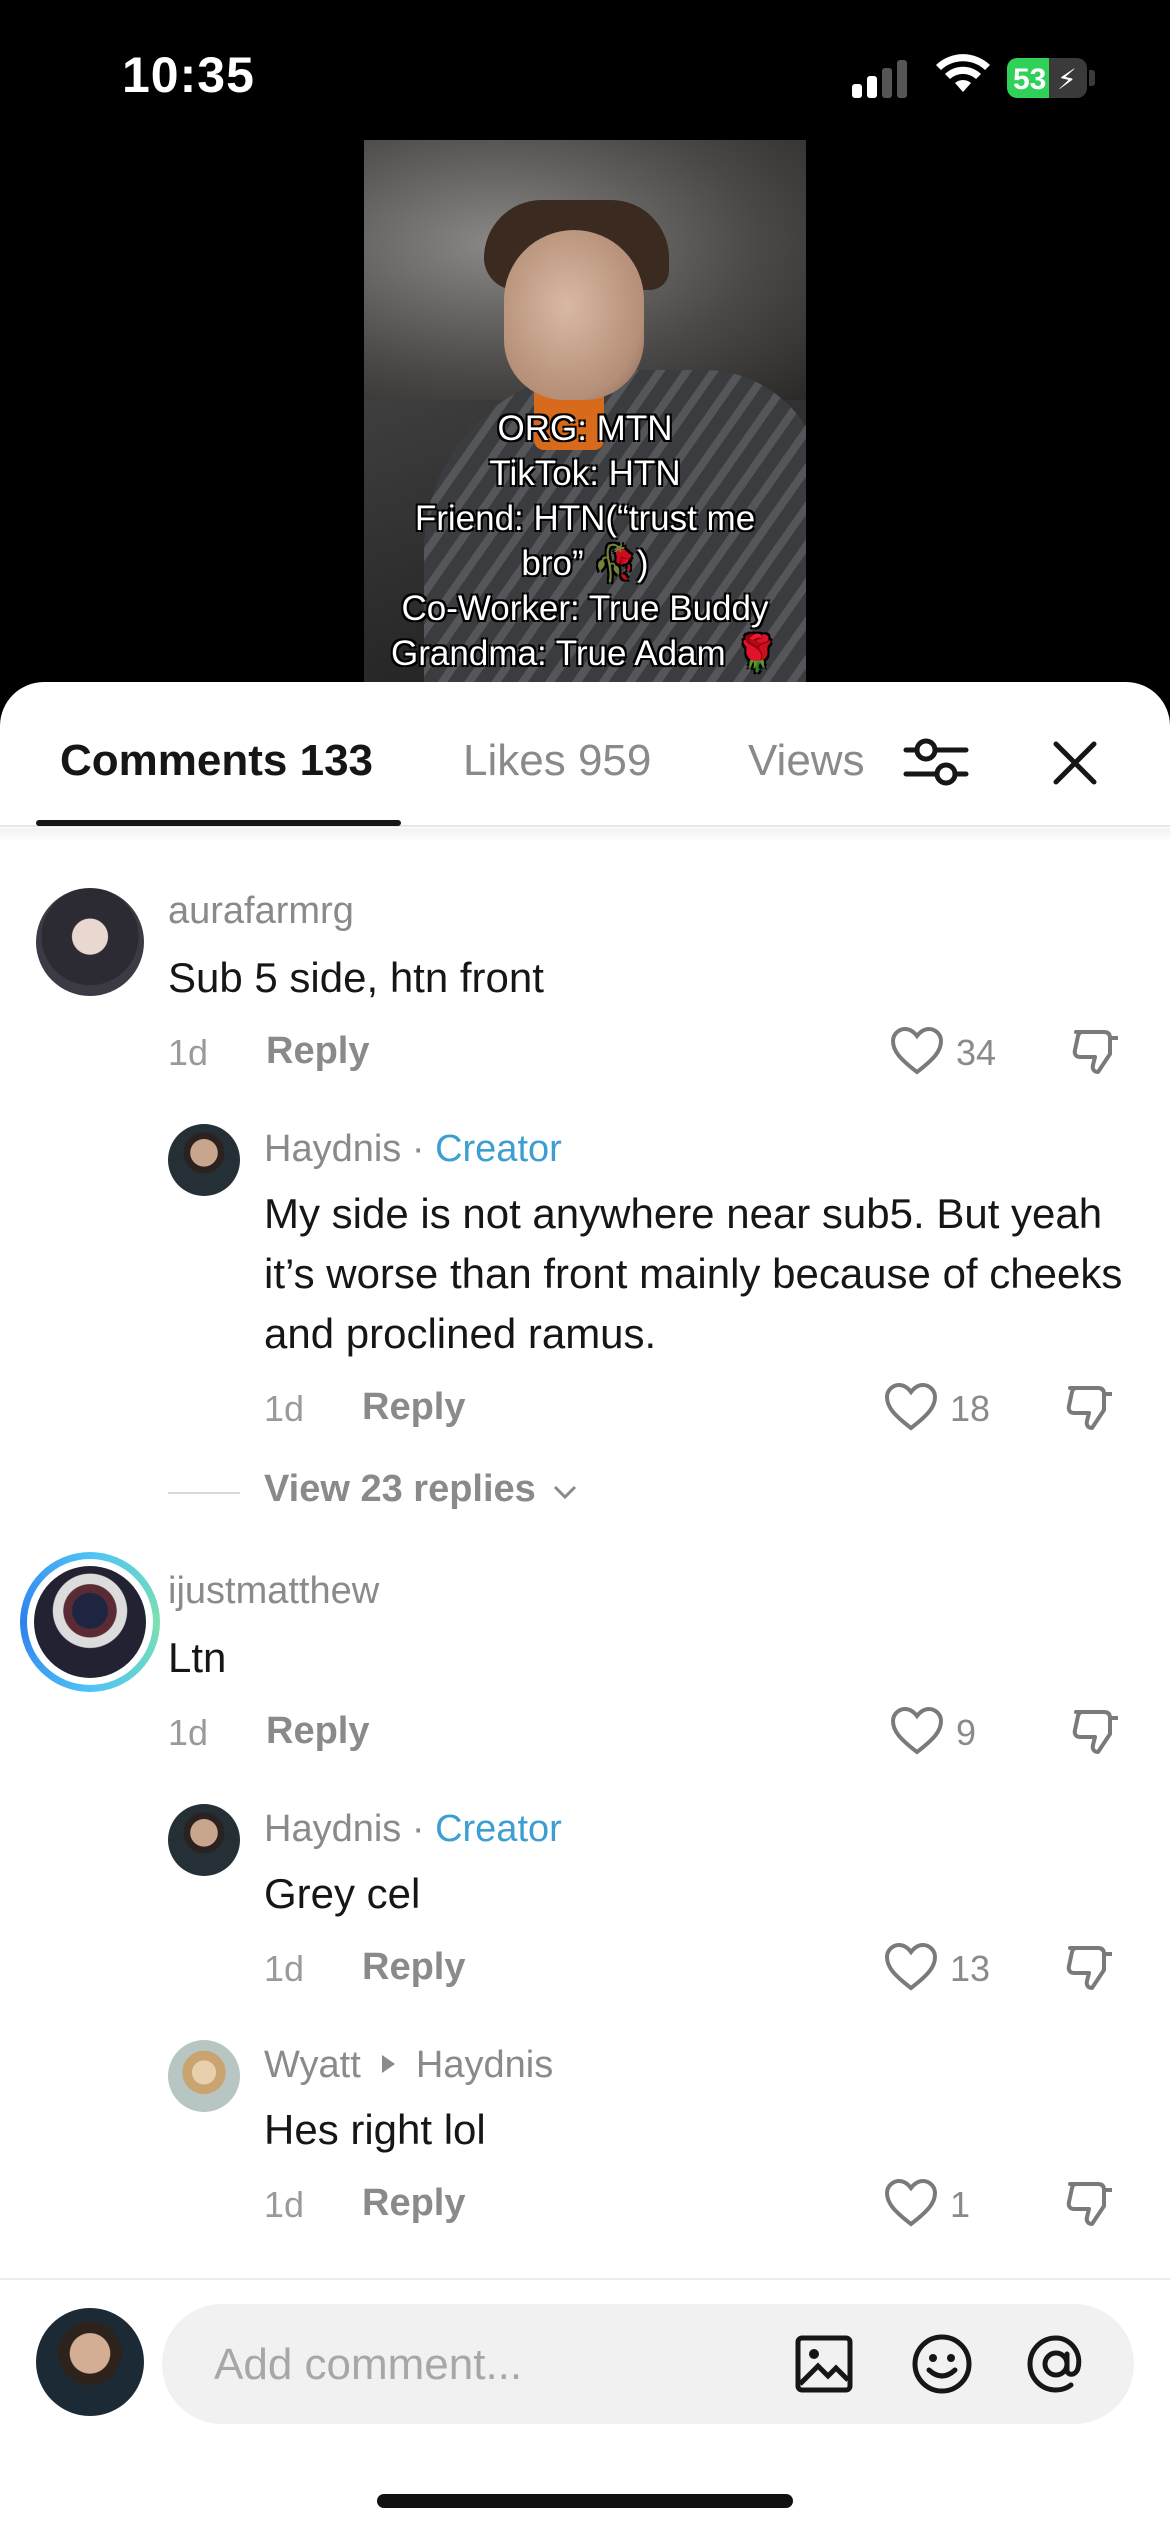 The width and height of the screenshot is (1170, 2532). What do you see at coordinates (342, 1893) in the screenshot?
I see `comment-text: Grey cel` at bounding box center [342, 1893].